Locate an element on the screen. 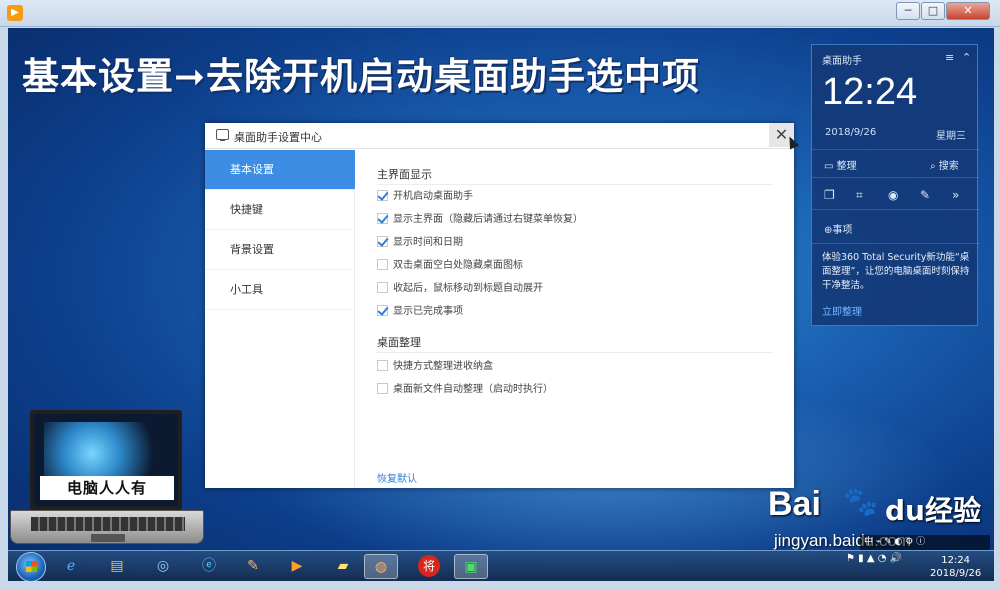 The height and width of the screenshot is (590, 1000). option-show-main: 显示主界面（隐藏后请通过右键菜单恢复） is located at coordinates (480, 220).